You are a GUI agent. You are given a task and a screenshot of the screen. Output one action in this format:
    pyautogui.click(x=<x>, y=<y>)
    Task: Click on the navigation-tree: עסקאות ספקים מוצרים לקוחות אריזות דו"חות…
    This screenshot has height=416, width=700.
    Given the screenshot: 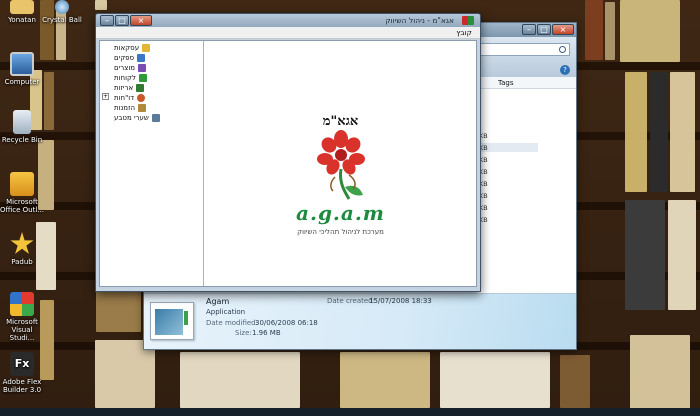 What is the action you would take?
    pyautogui.click(x=152, y=83)
    